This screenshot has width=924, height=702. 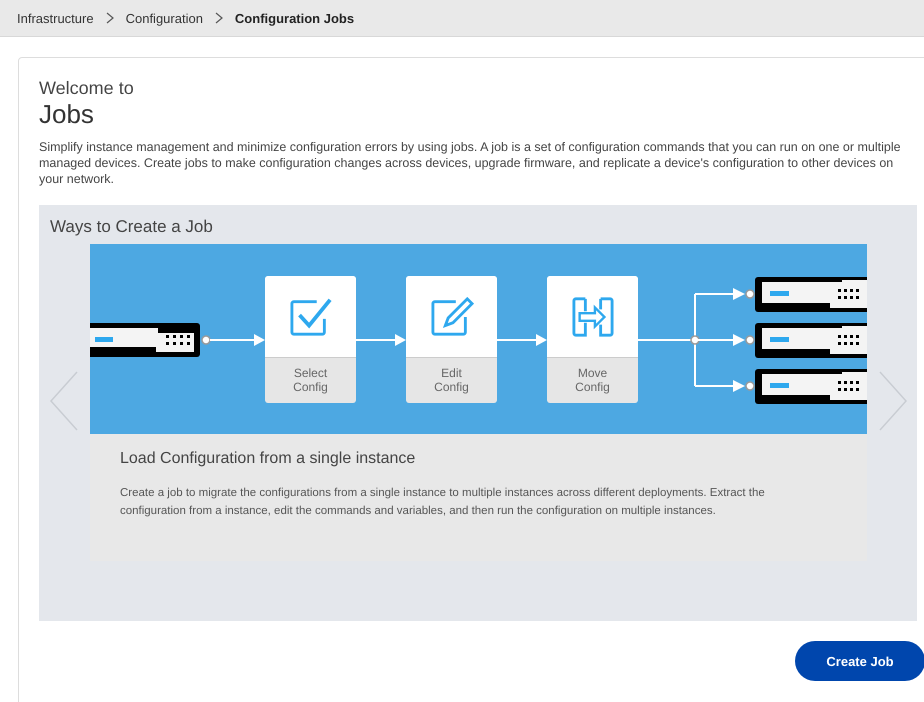 I want to click on move-arrow-icon, so click(x=593, y=317).